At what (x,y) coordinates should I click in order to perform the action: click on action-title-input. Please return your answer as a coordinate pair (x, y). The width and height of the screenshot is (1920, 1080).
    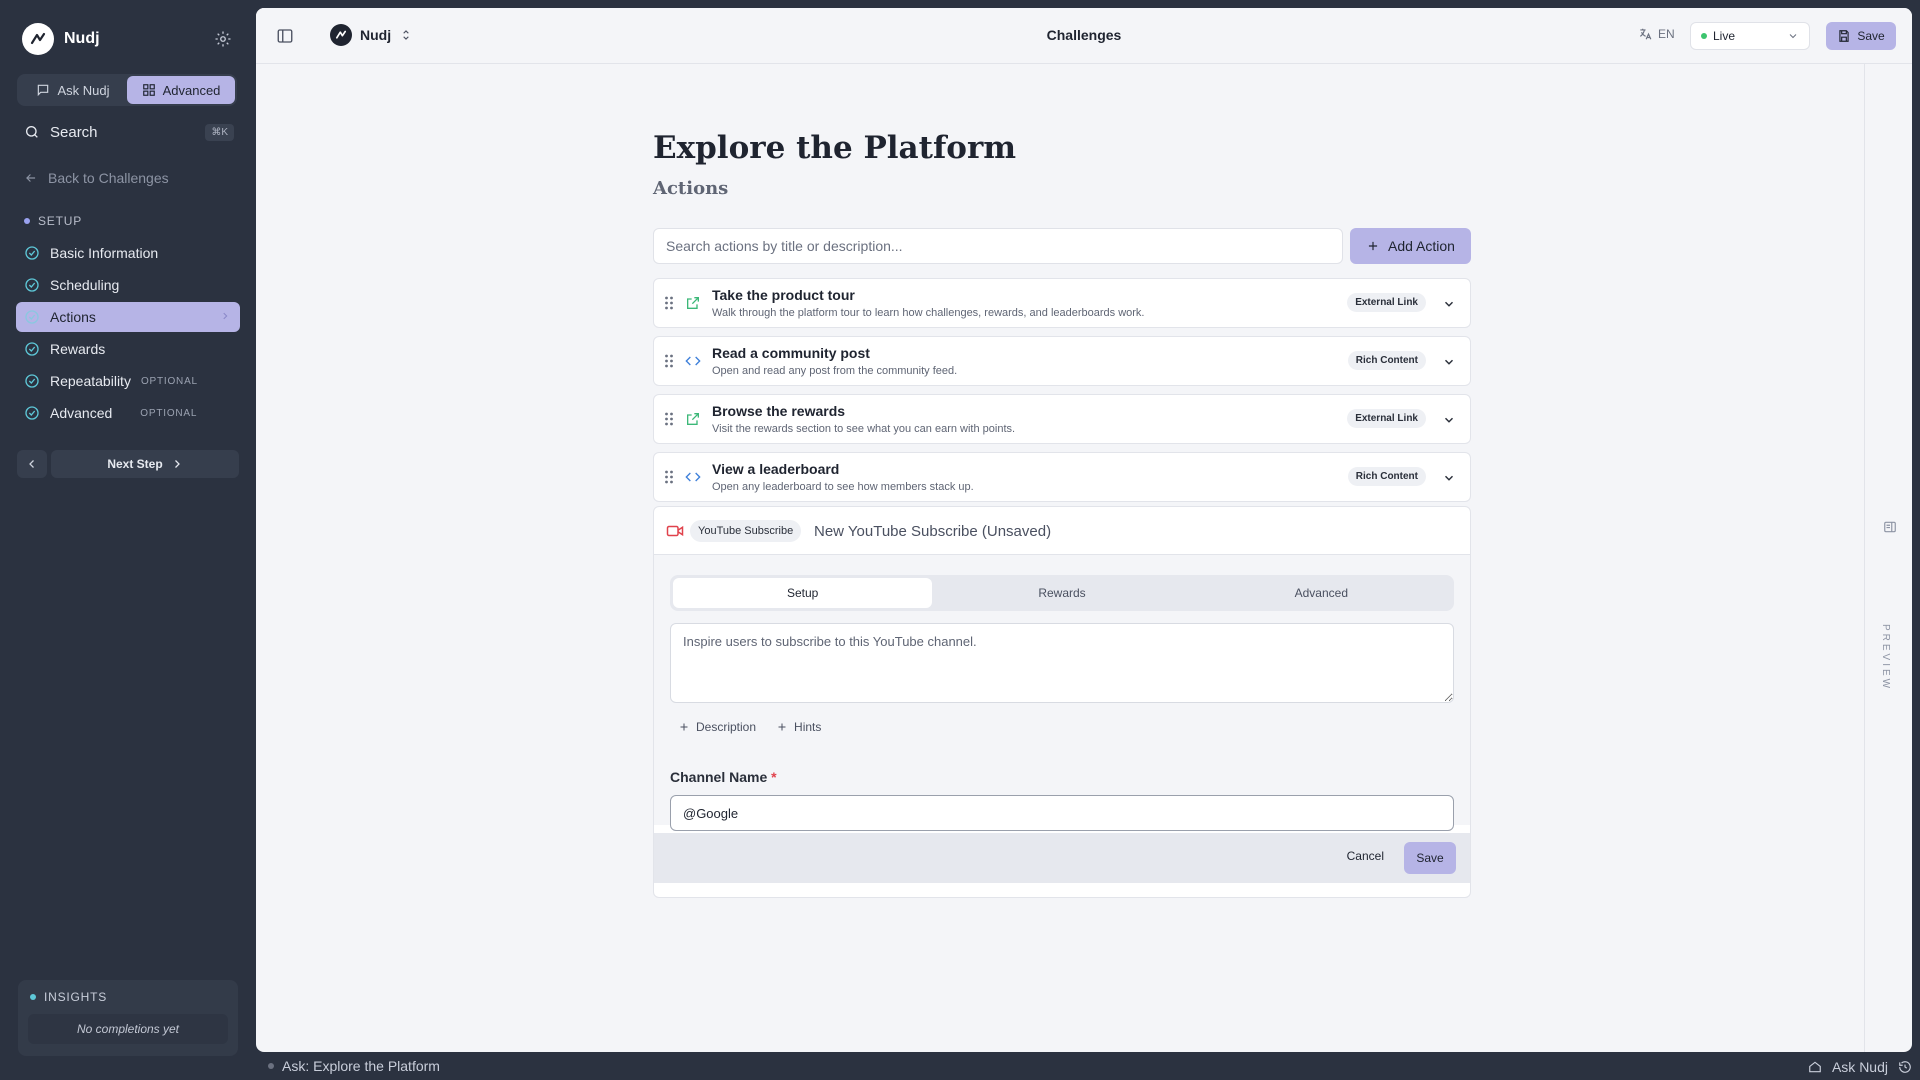
    Looking at the image, I should click on (1134, 531).